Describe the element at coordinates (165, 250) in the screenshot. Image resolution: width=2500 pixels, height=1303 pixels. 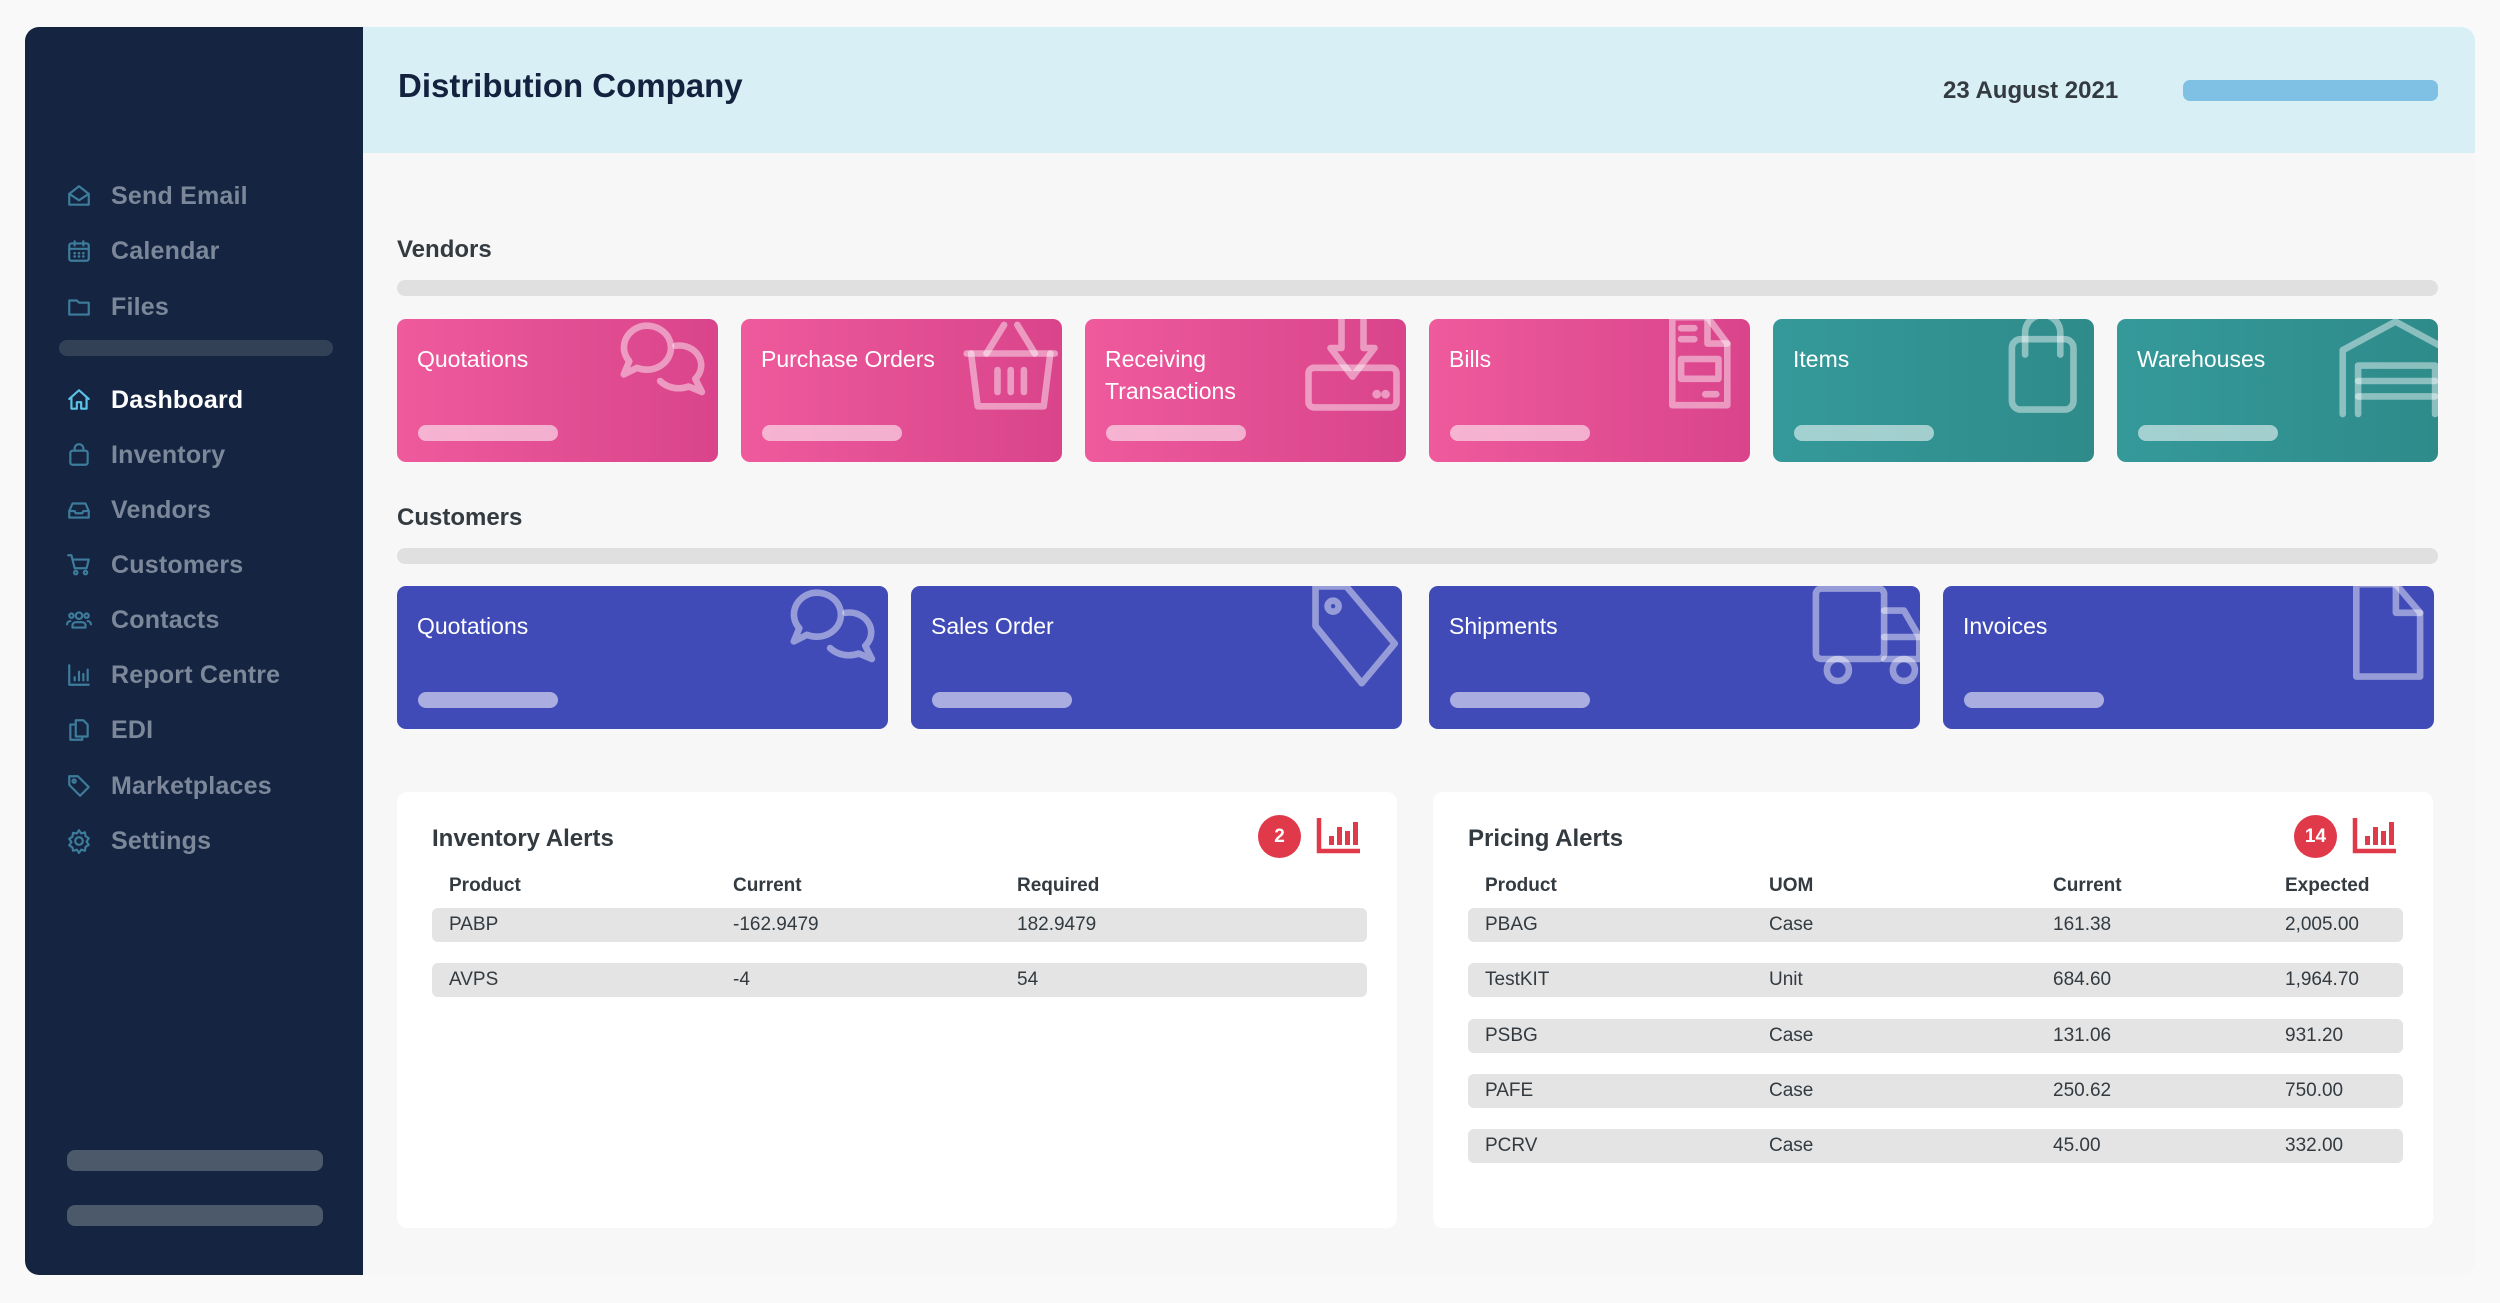
I see `sidebar-item-label: Calendar` at that location.